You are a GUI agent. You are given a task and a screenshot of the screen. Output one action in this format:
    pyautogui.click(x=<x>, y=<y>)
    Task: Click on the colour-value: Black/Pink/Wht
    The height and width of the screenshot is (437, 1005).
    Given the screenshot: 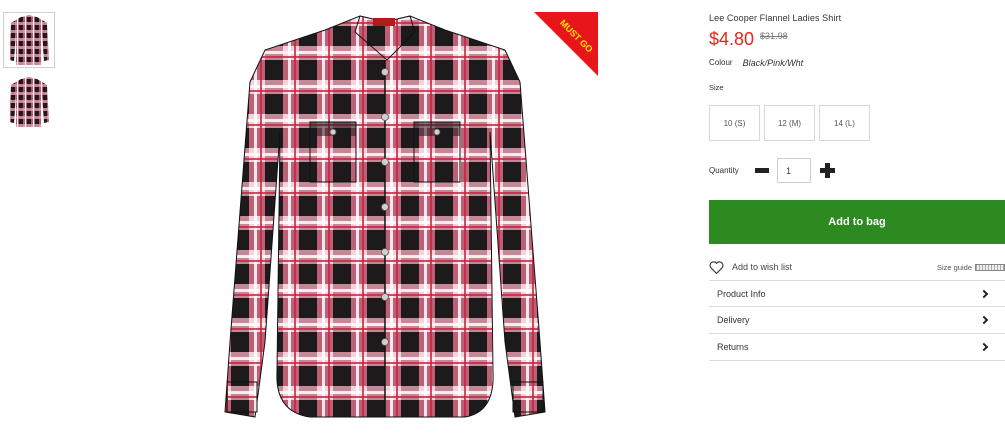 What is the action you would take?
    pyautogui.click(x=773, y=63)
    